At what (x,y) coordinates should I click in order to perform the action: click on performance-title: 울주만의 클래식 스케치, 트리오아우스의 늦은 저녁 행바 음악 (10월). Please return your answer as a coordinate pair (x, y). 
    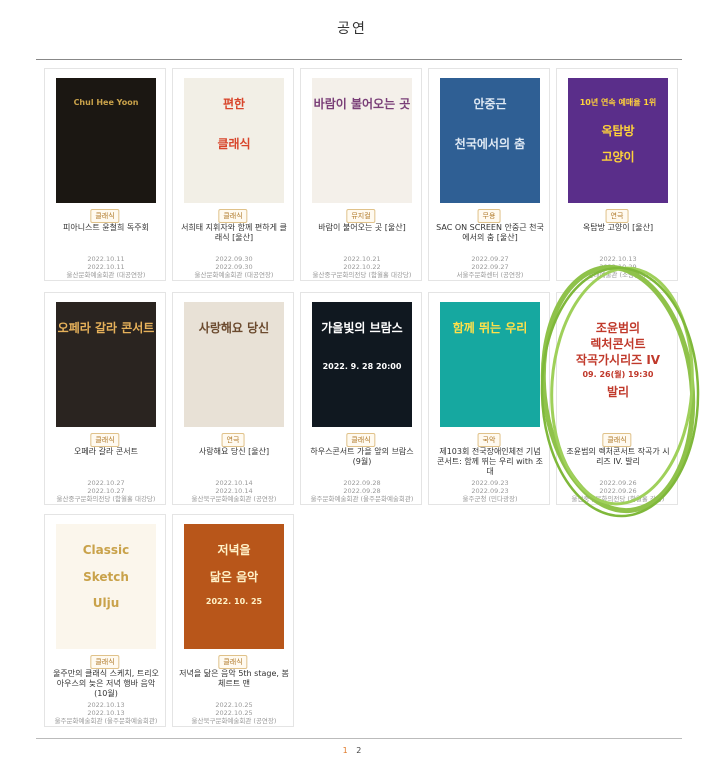
    Looking at the image, I should click on (106, 684).